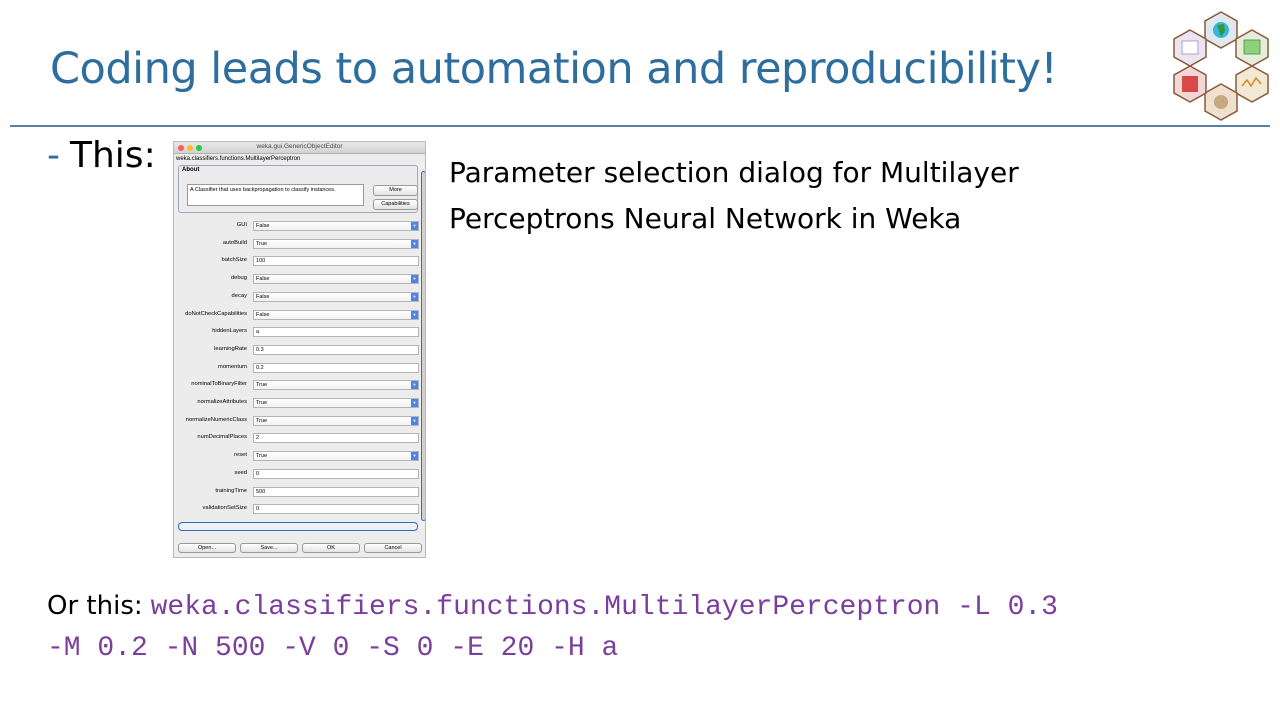  I want to click on param-row-decay: decay False ▼, so click(297, 297).